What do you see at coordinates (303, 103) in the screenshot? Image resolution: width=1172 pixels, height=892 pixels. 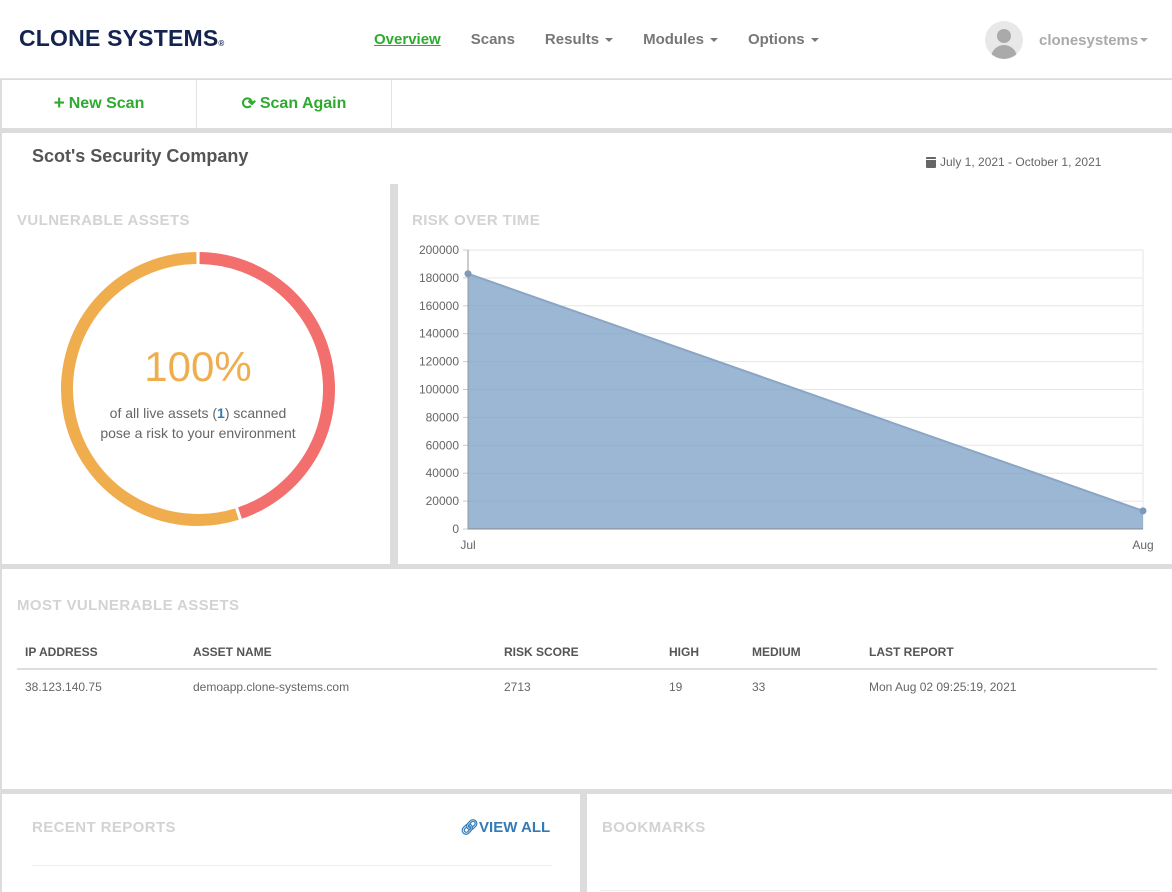 I see `scan-again-label: Scan Again` at bounding box center [303, 103].